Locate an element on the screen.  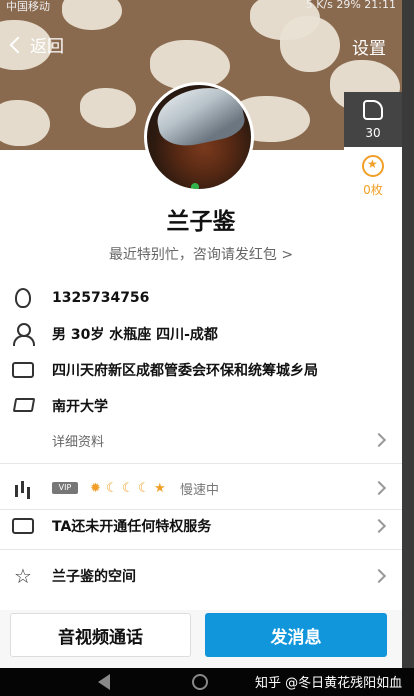
star-icon: ★ is located at coordinates (160, 488).